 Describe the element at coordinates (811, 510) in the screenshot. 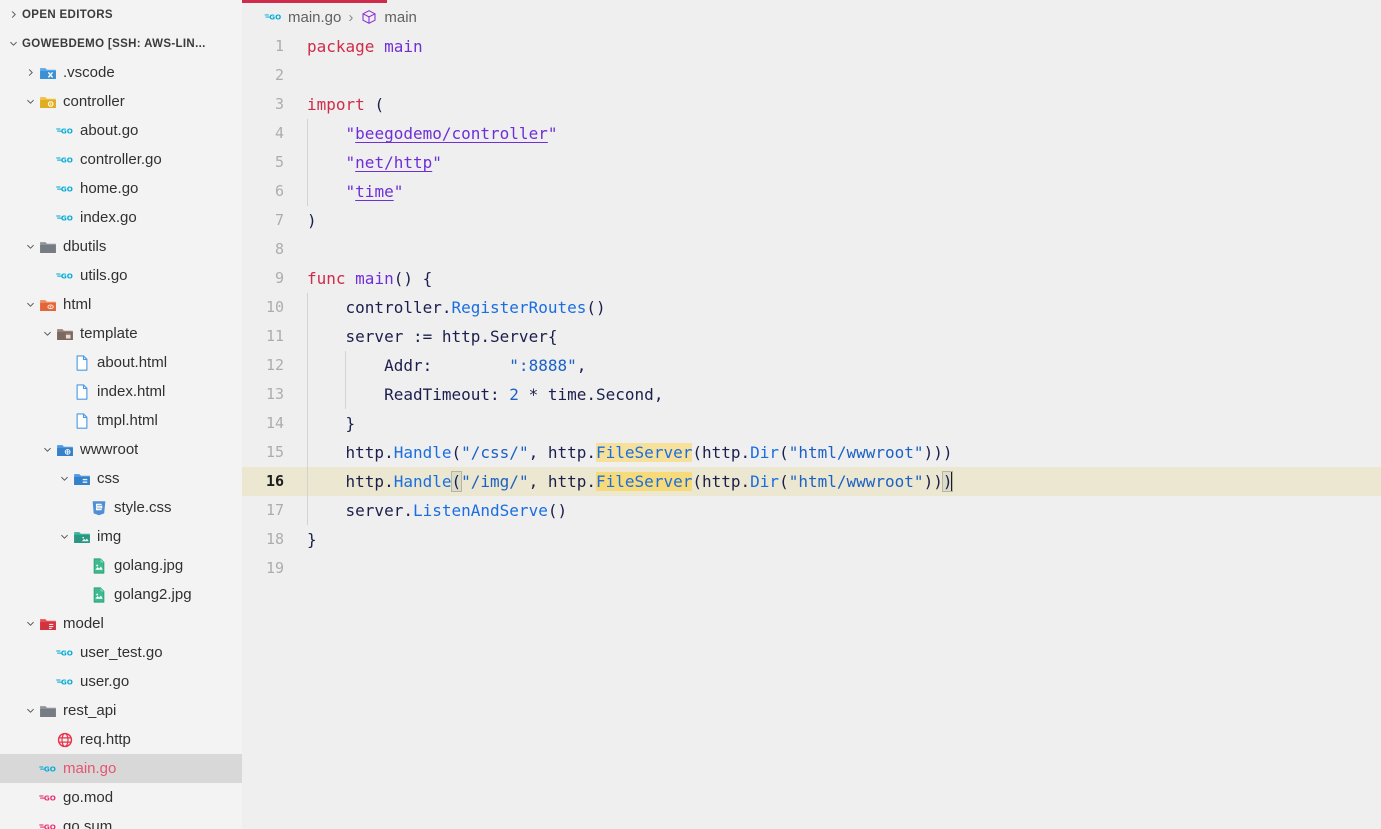

I see `code-line: 17 server.ListenAndServe()` at that location.